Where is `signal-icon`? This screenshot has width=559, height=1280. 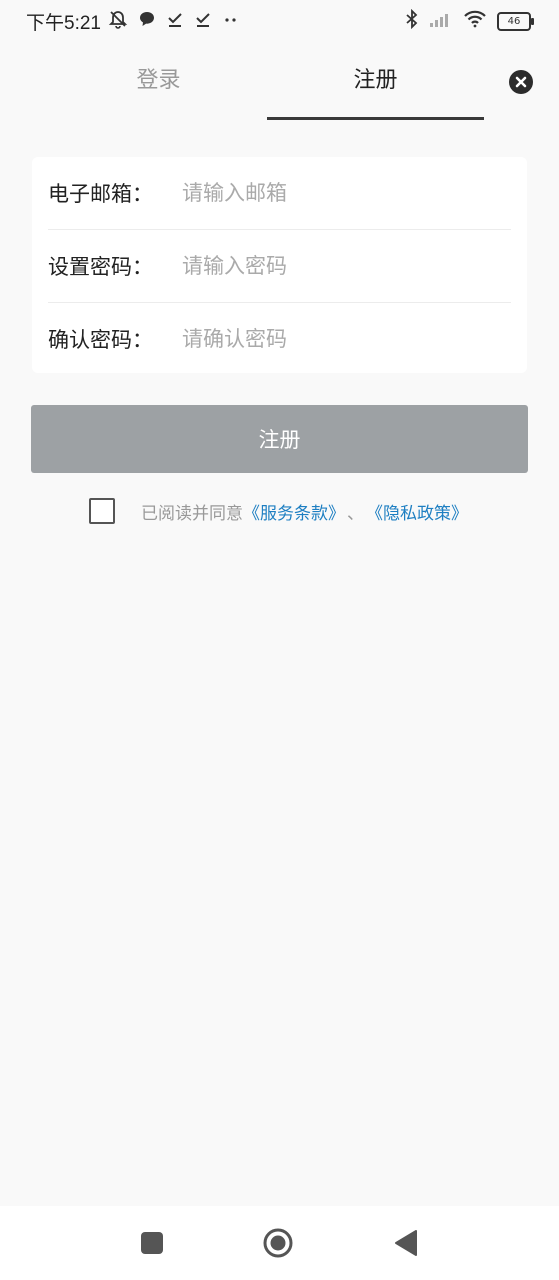
signal-icon is located at coordinates (441, 21).